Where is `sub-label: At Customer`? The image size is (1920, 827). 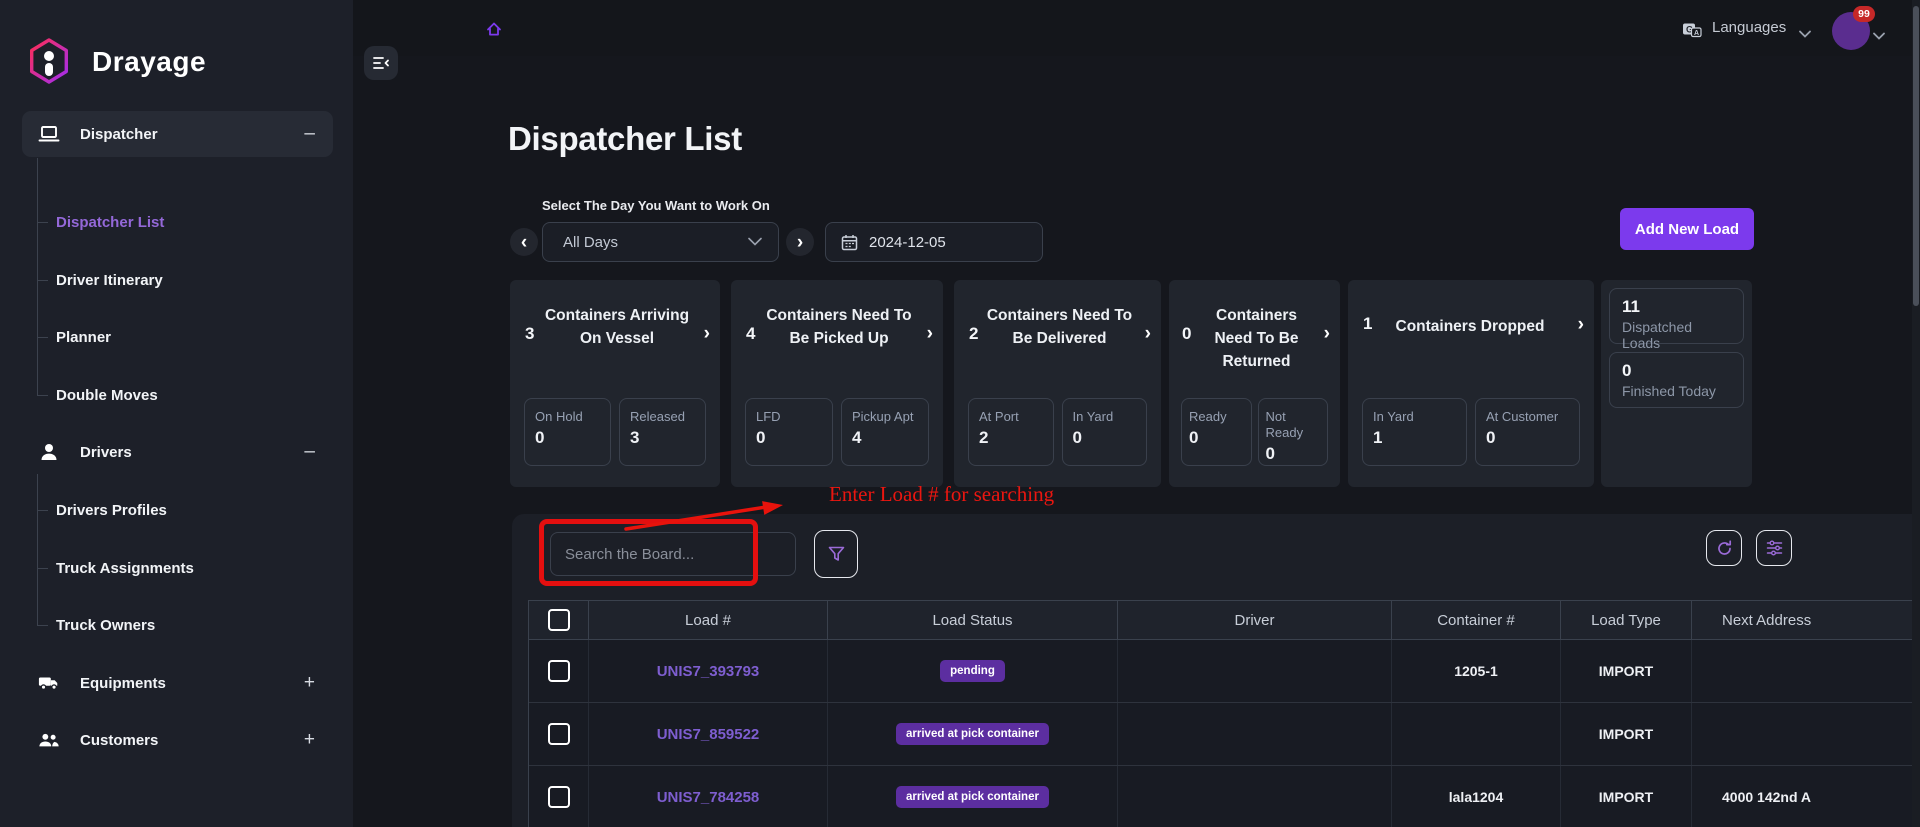 sub-label: At Customer is located at coordinates (1522, 416).